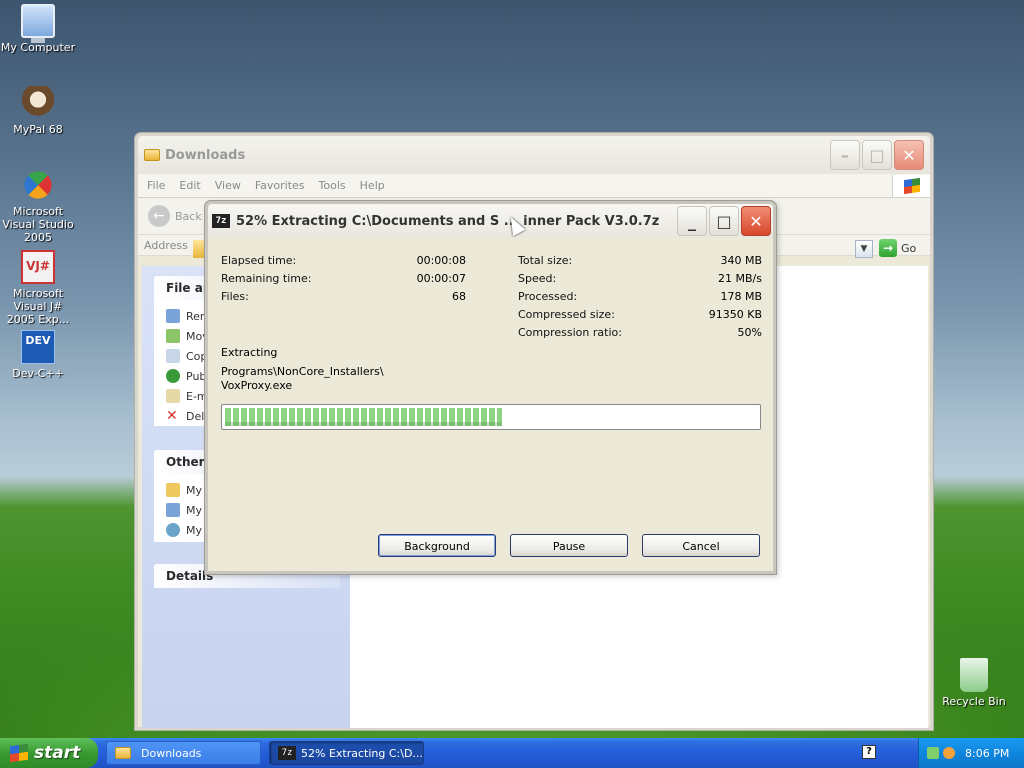  Describe the element at coordinates (38, 23) in the screenshot. I see `computer-icon` at that location.